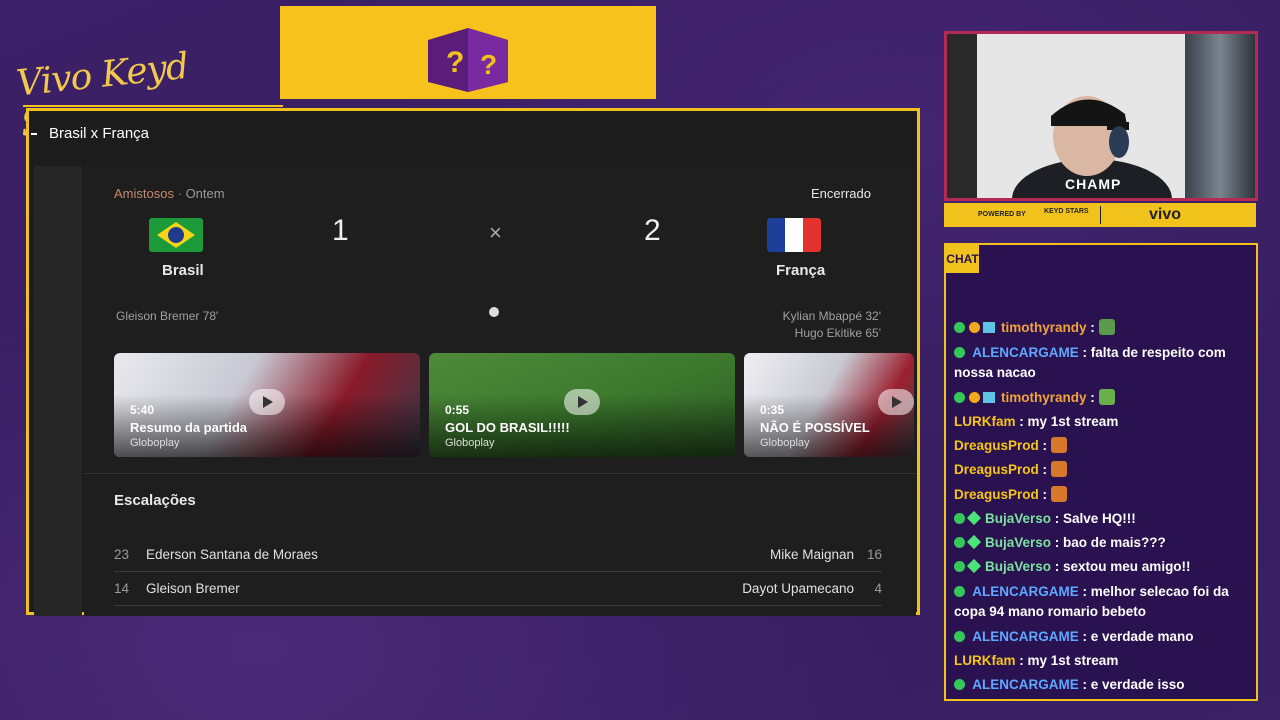 This screenshot has width=1280, height=720. What do you see at coordinates (176, 235) in the screenshot?
I see `brazil-flag-icon` at bounding box center [176, 235].